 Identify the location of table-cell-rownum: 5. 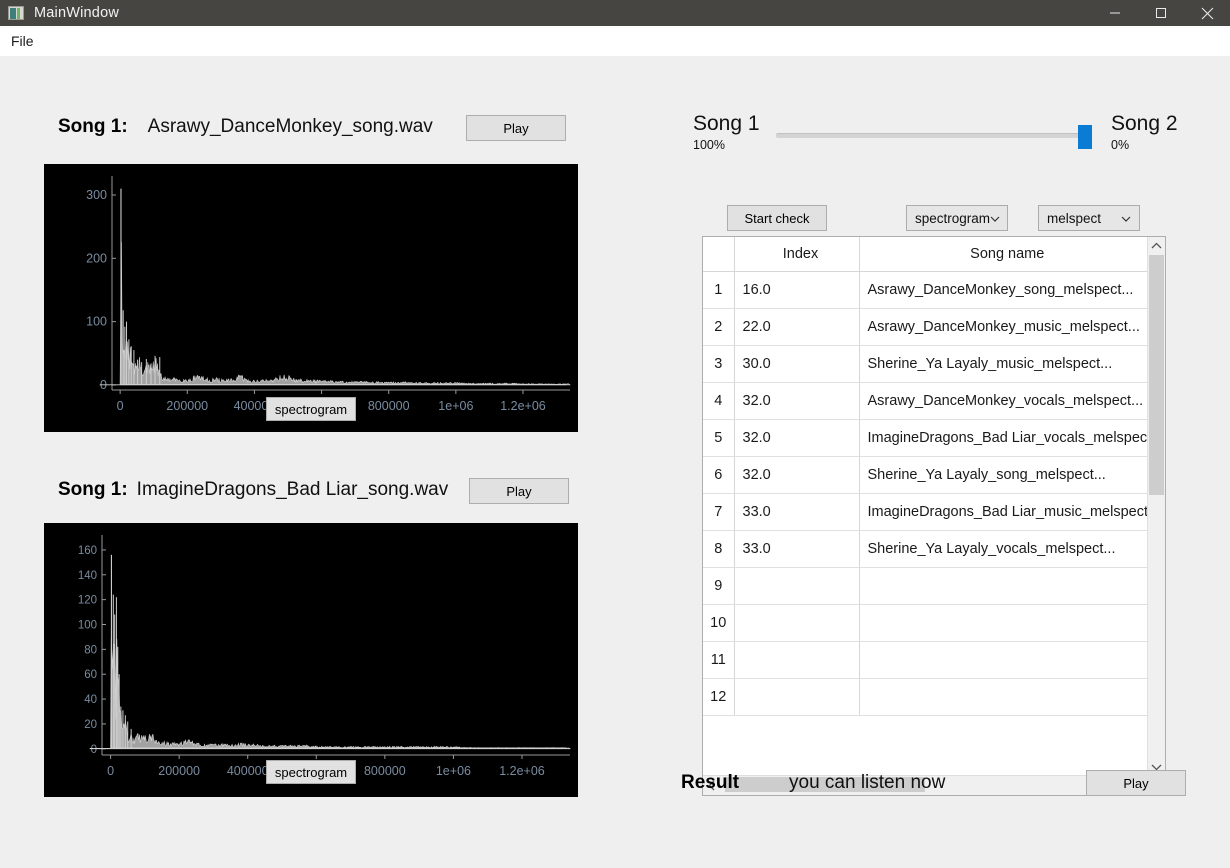
(719, 438).